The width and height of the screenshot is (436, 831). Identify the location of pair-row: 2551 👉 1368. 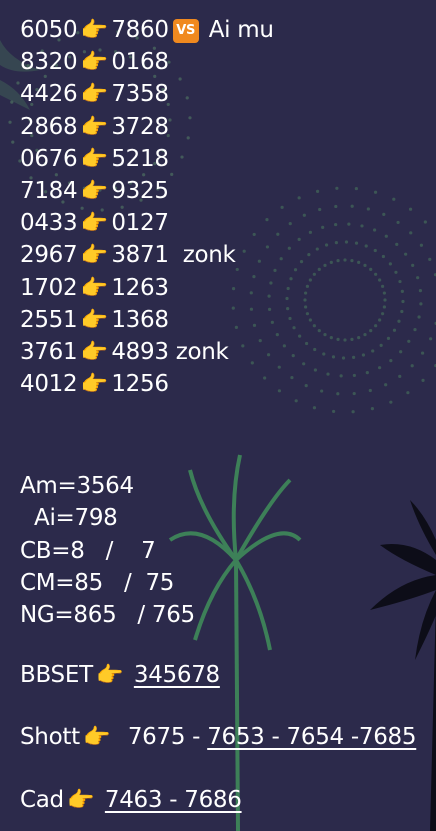
(225, 320).